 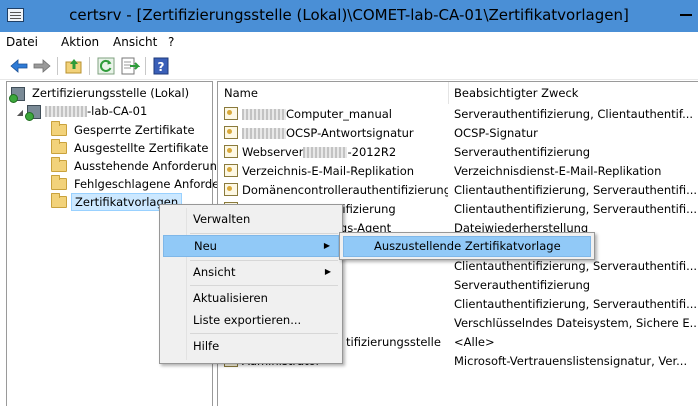 I want to click on tree-item-ausgestellte: Ausgestellte Zertifikate, so click(x=131, y=147).